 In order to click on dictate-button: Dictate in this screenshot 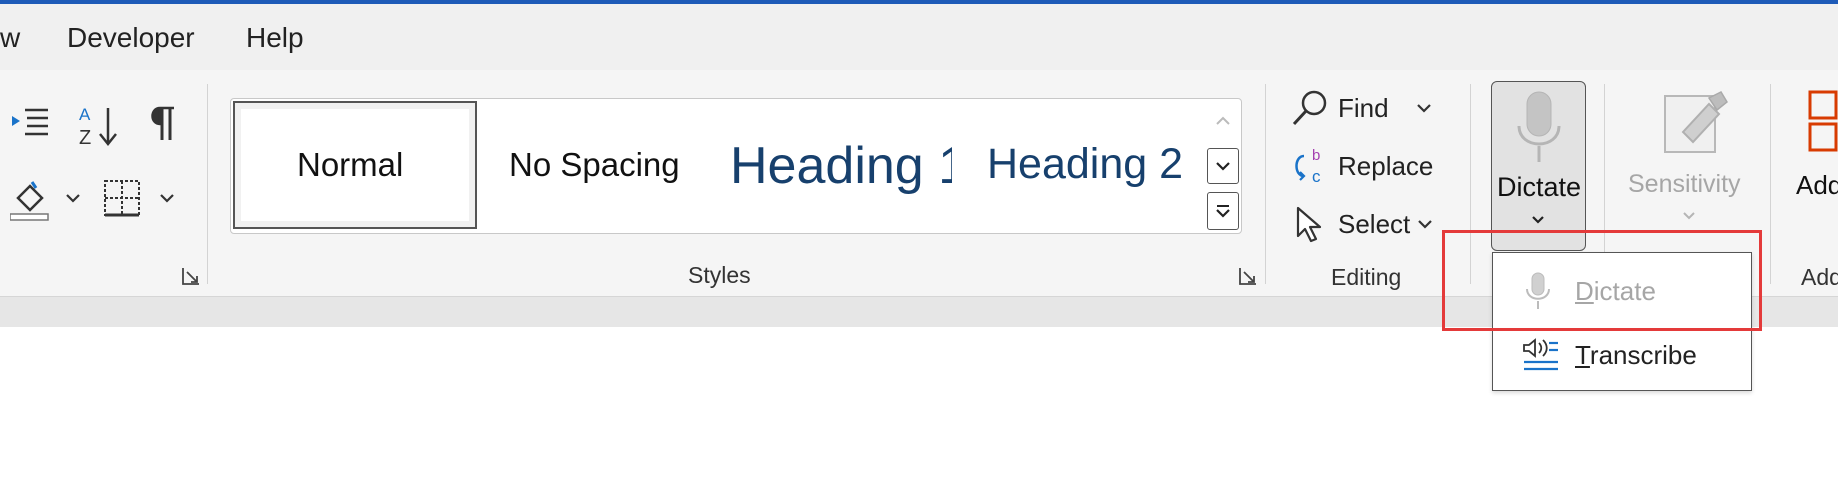, I will do `click(1538, 166)`.